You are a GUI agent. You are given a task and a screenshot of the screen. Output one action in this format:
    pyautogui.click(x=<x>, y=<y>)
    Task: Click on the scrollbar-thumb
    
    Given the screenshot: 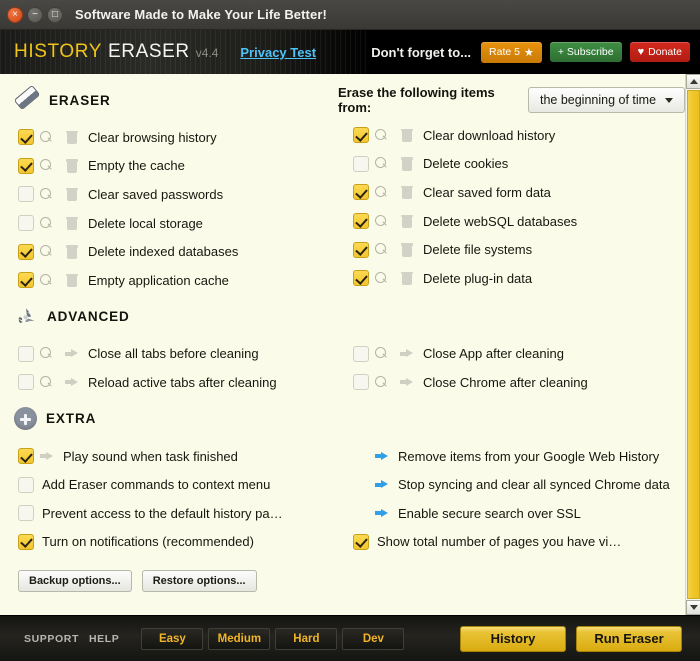 What is the action you would take?
    pyautogui.click(x=693, y=344)
    